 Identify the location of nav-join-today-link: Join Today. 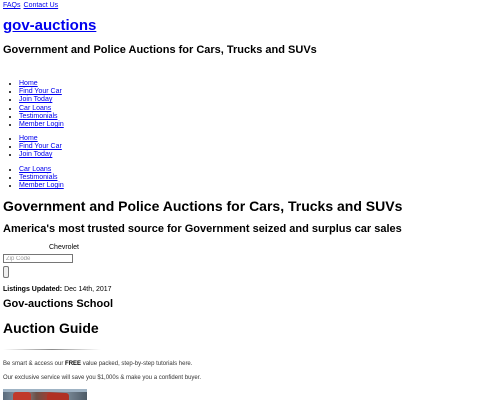
(35, 99).